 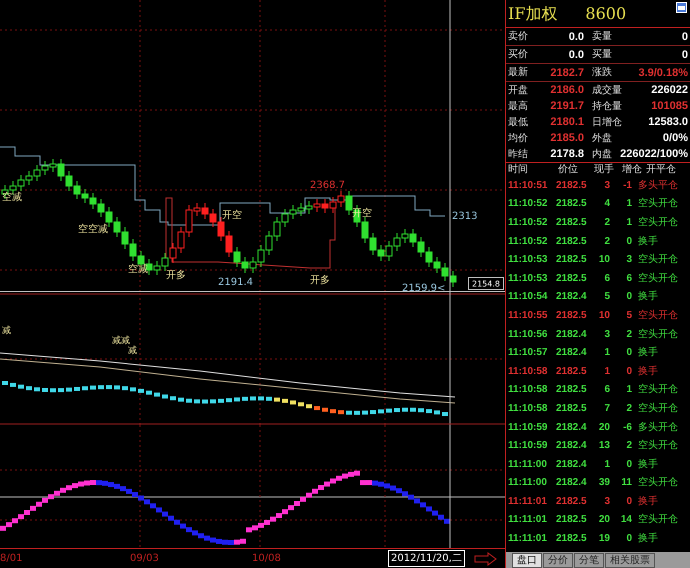 What do you see at coordinates (528, 297) in the screenshot?
I see `trade-time: 11:10:54` at bounding box center [528, 297].